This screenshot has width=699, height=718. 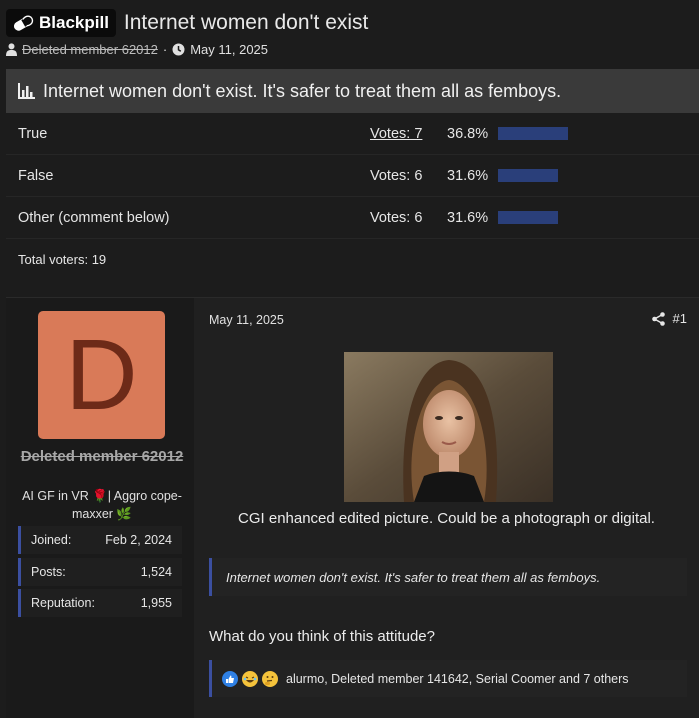 I want to click on poll-percent: 36.8%, so click(x=468, y=133).